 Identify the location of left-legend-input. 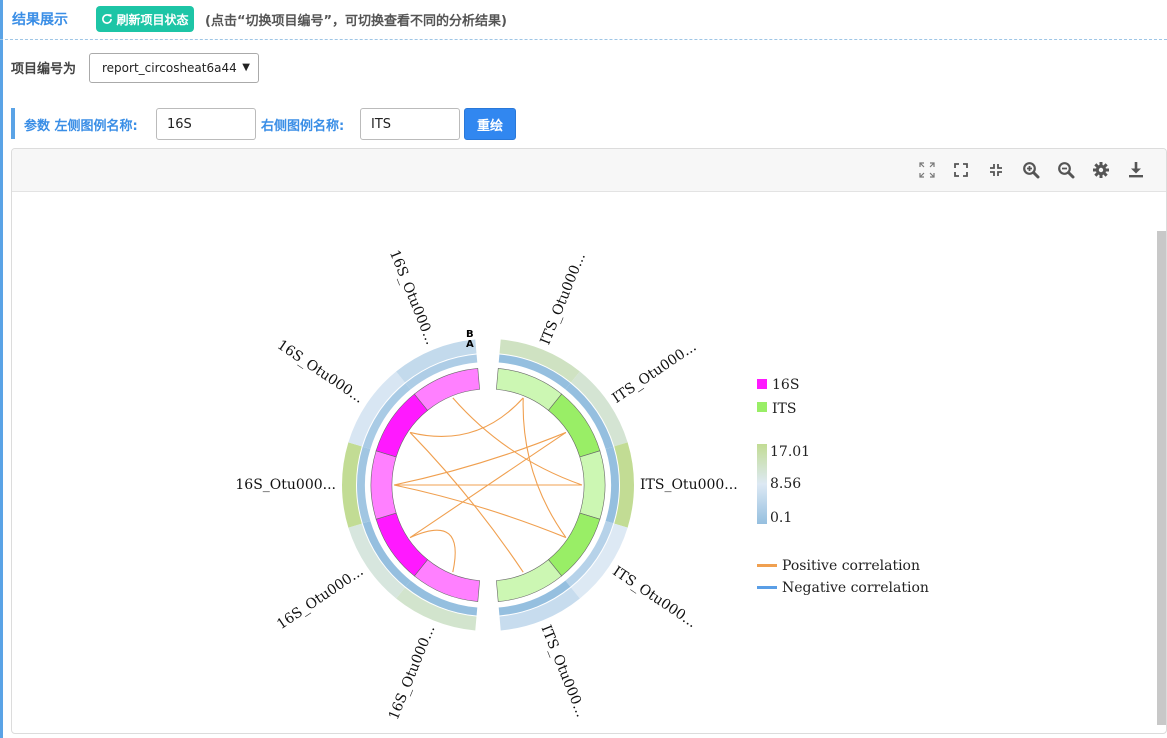
(206, 124).